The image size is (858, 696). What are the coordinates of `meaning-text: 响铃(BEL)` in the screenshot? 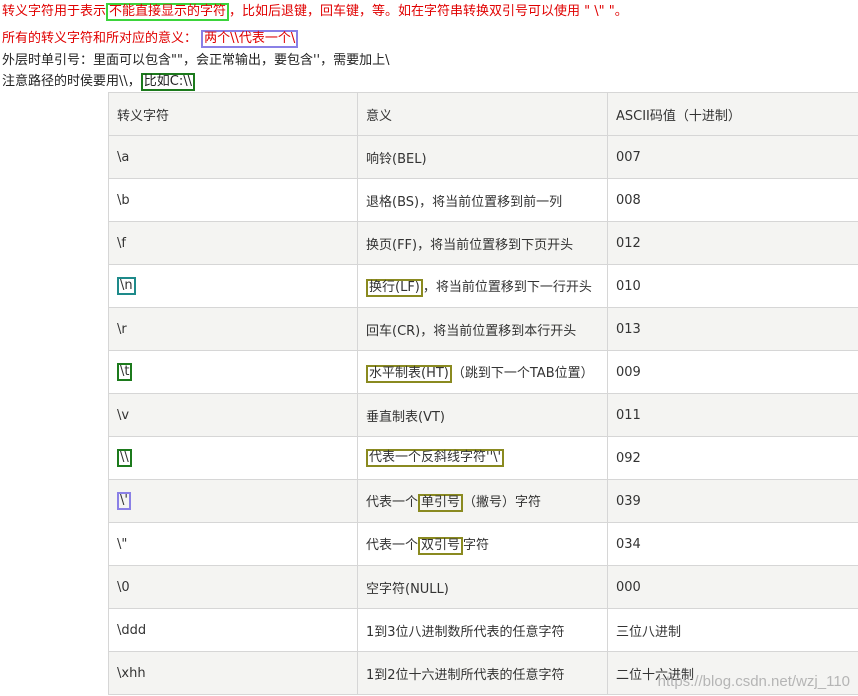 It's located at (396, 159).